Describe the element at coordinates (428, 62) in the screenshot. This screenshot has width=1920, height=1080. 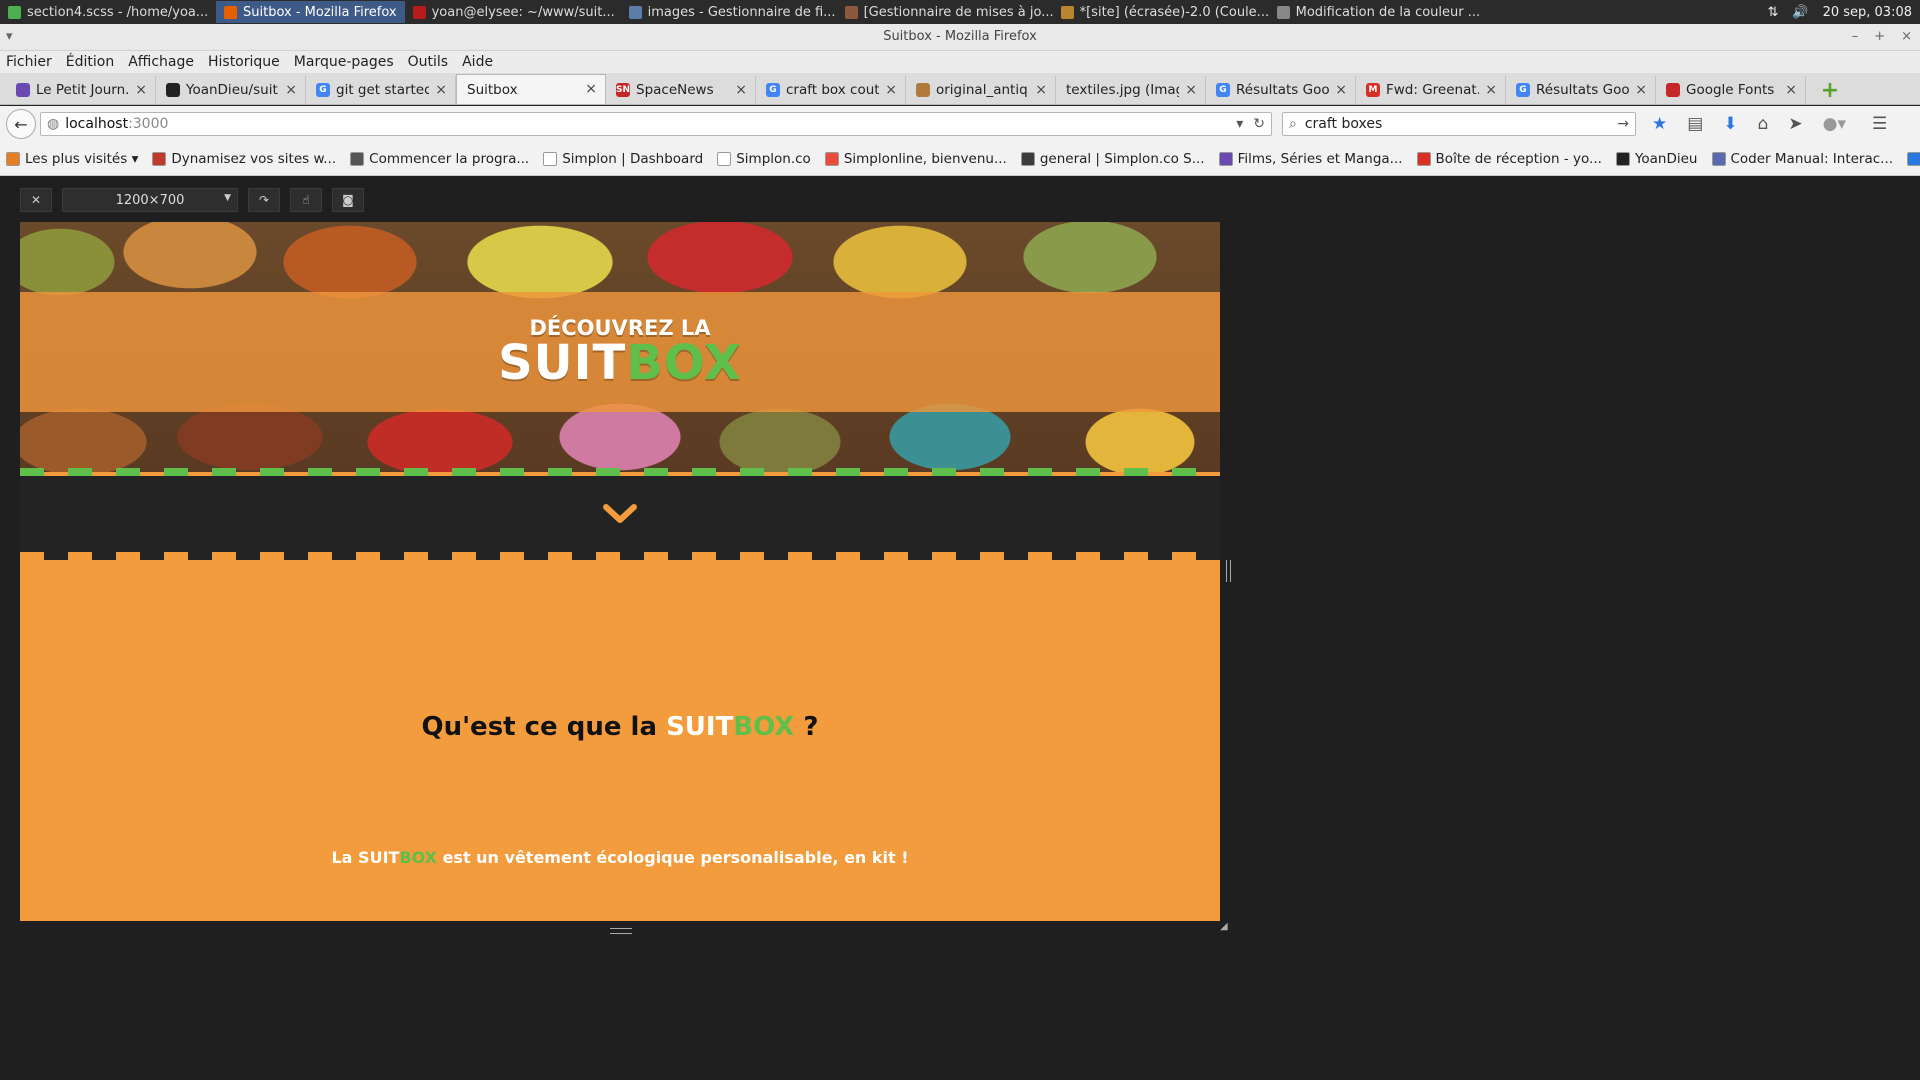
I see `menu-outils: Outils` at that location.